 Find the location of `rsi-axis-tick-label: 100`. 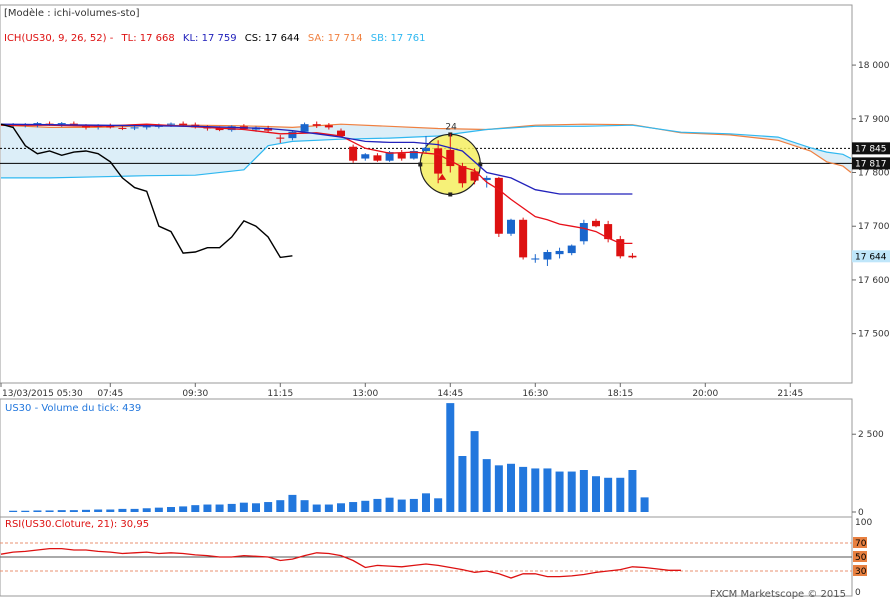

rsi-axis-tick-label: 100 is located at coordinates (863, 523).